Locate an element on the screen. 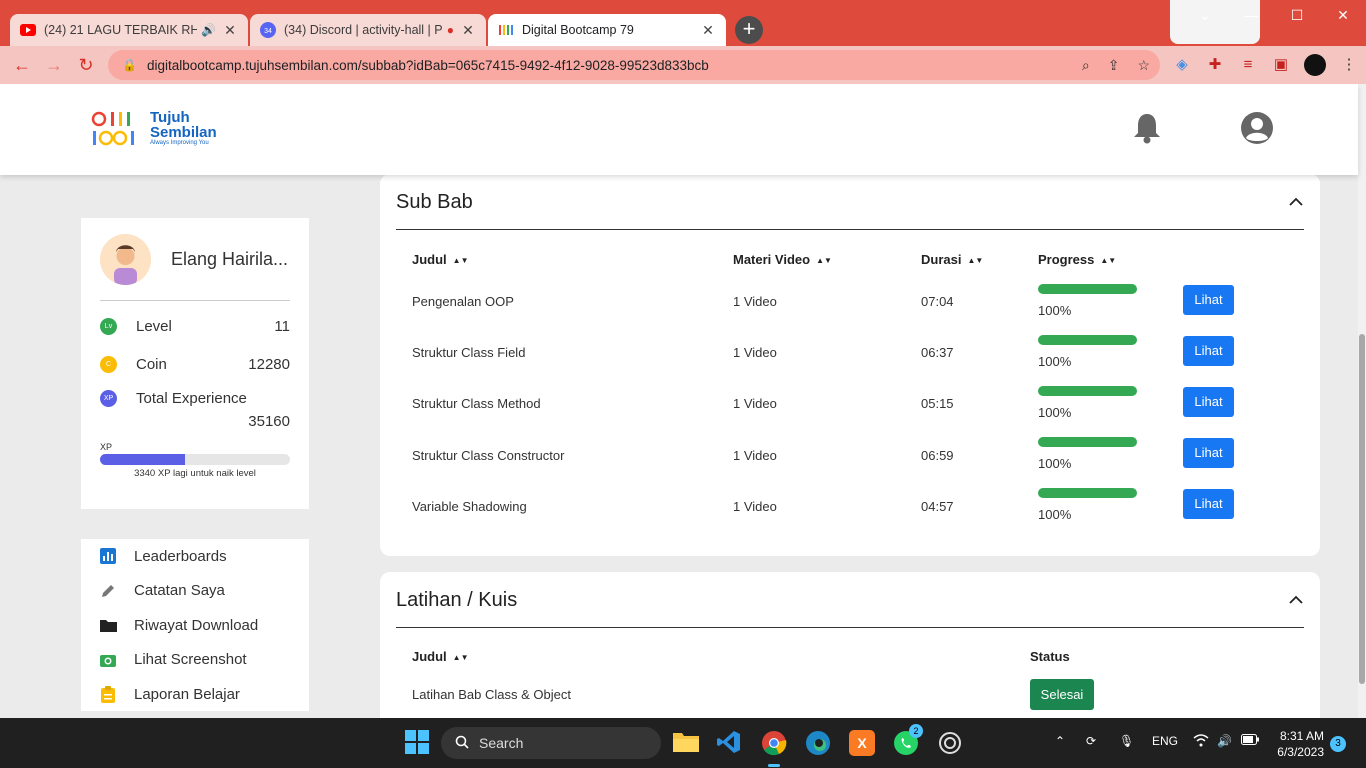  page-scrollbar is located at coordinates (1362, 401).